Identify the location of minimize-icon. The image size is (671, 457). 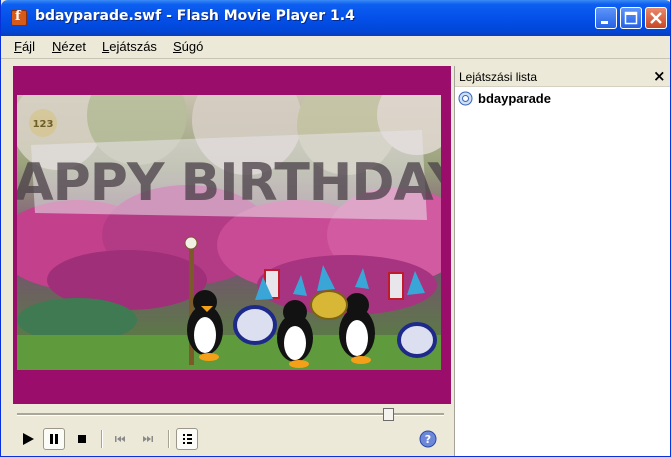
(604, 22).